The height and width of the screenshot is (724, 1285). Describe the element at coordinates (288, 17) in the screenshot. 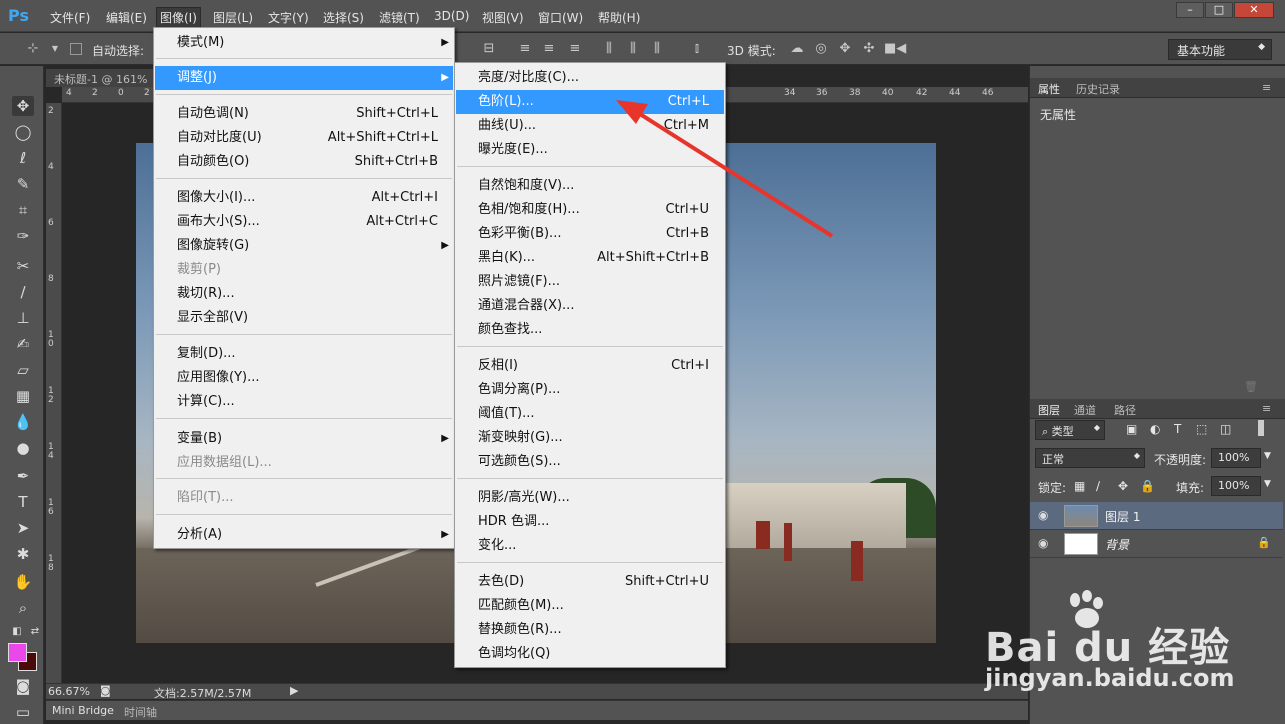

I see `menu-type: 文字(Y)` at that location.